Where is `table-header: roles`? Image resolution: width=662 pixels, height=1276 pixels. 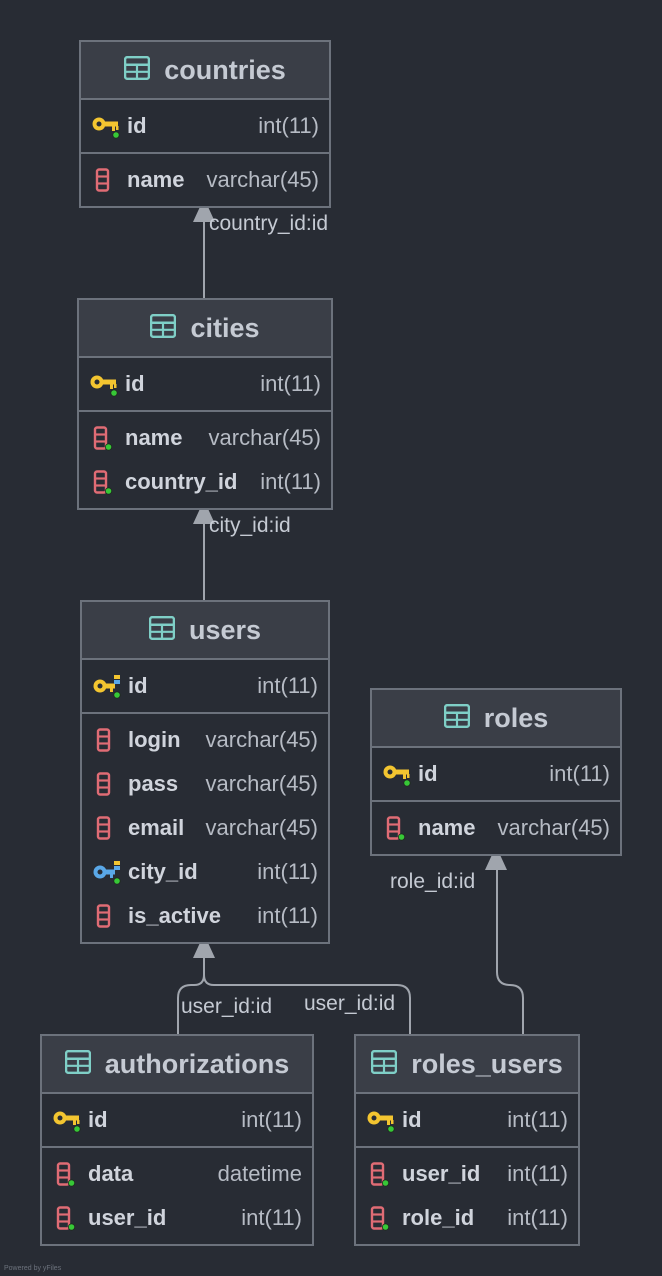
table-header: roles is located at coordinates (496, 719).